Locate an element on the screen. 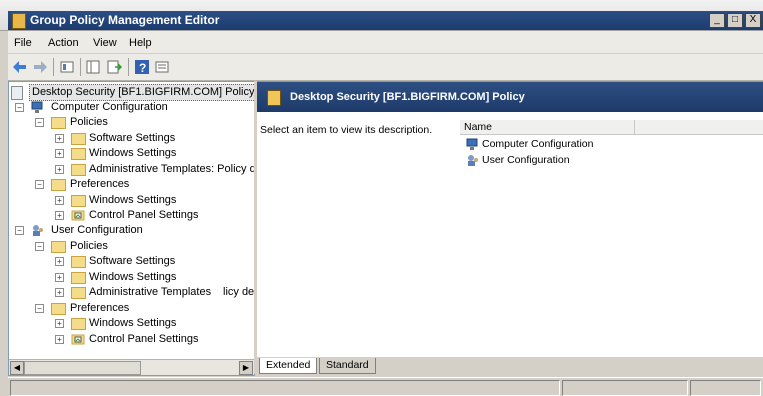 Image resolution: width=763 pixels, height=396 pixels. toolbar: ? is located at coordinates (385, 67).